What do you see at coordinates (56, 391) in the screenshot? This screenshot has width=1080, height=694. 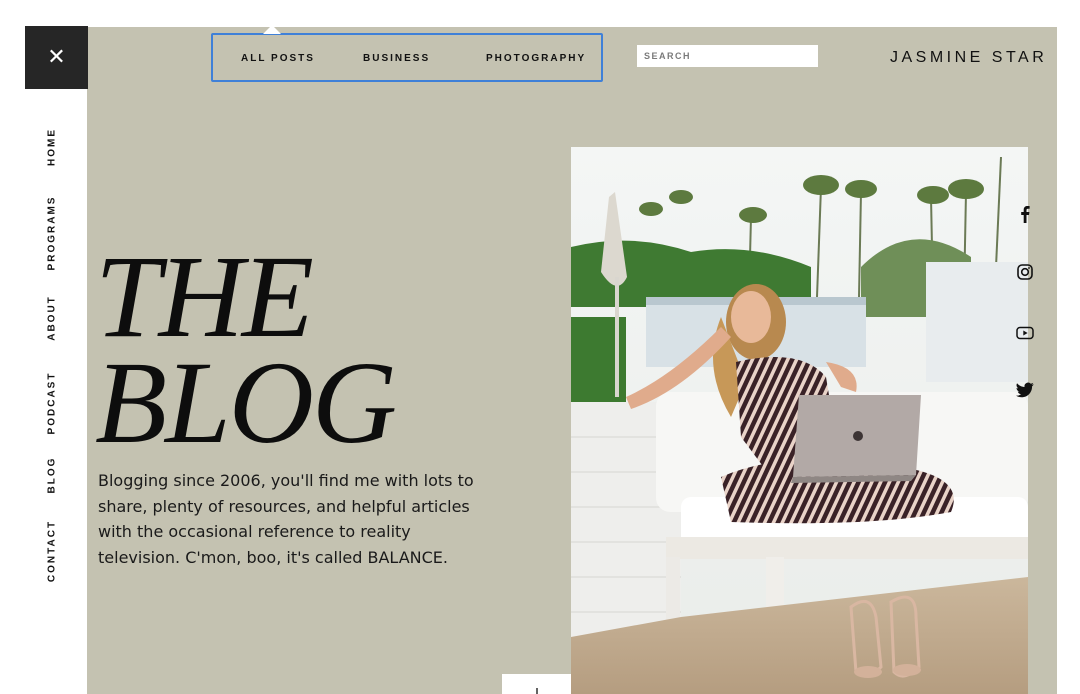 I see `side-navigation: HOME PROGRAMS ABOUT PODCAST BLOG CONTACT` at bounding box center [56, 391].